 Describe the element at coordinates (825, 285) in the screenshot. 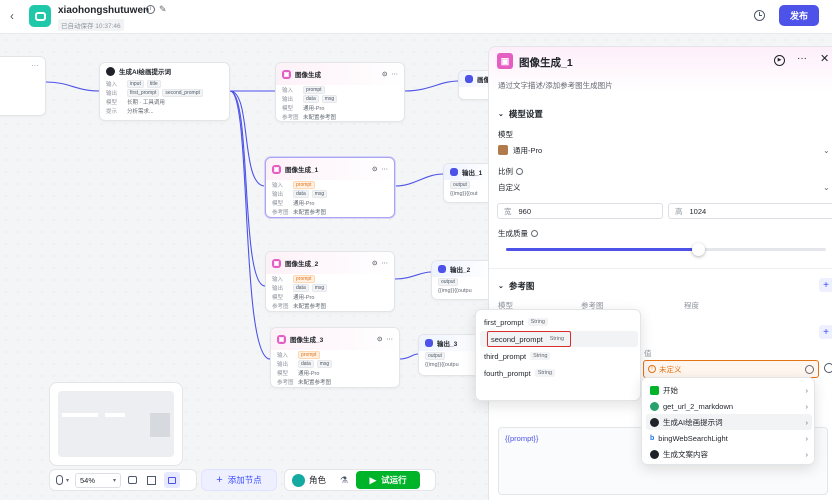

I see `add-reference-button: +` at that location.